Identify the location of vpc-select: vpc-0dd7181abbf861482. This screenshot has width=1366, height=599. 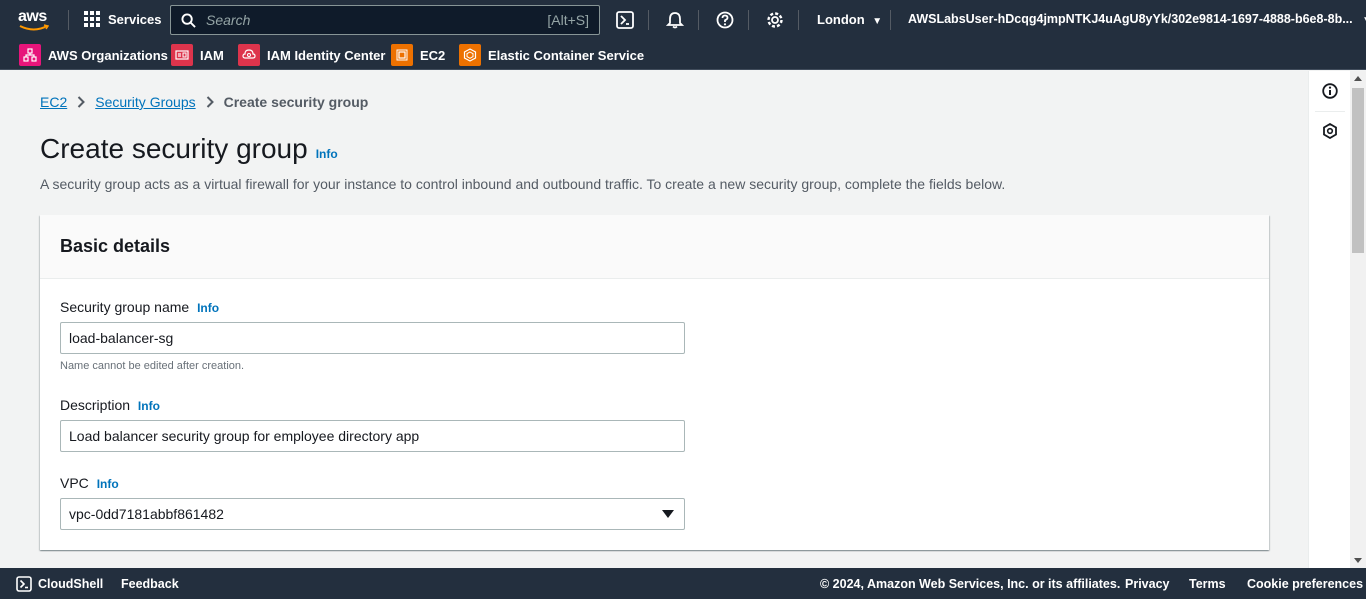
(372, 514).